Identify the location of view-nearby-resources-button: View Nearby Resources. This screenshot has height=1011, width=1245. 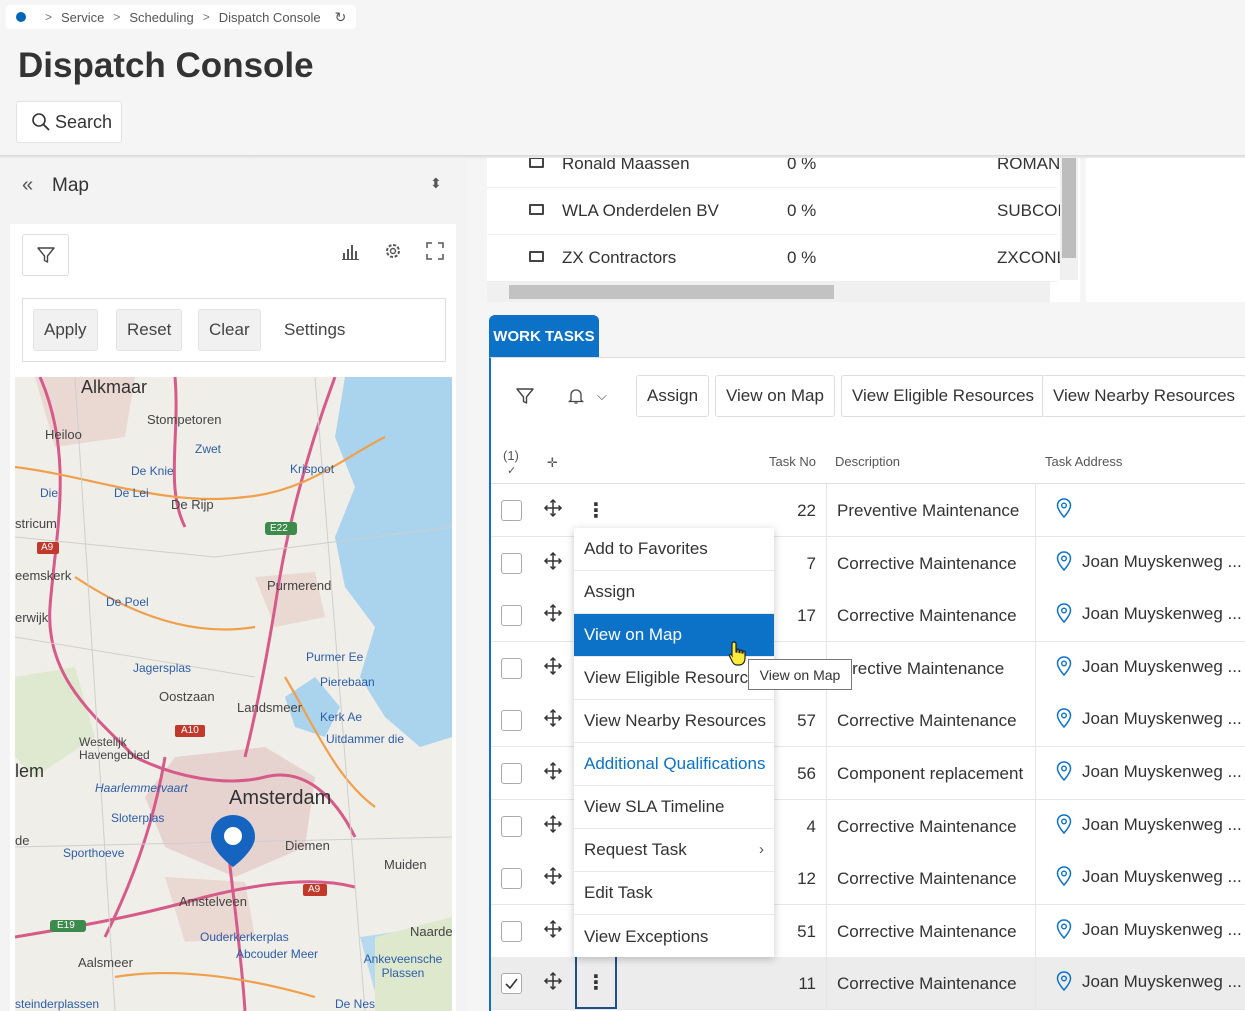
(1143, 396).